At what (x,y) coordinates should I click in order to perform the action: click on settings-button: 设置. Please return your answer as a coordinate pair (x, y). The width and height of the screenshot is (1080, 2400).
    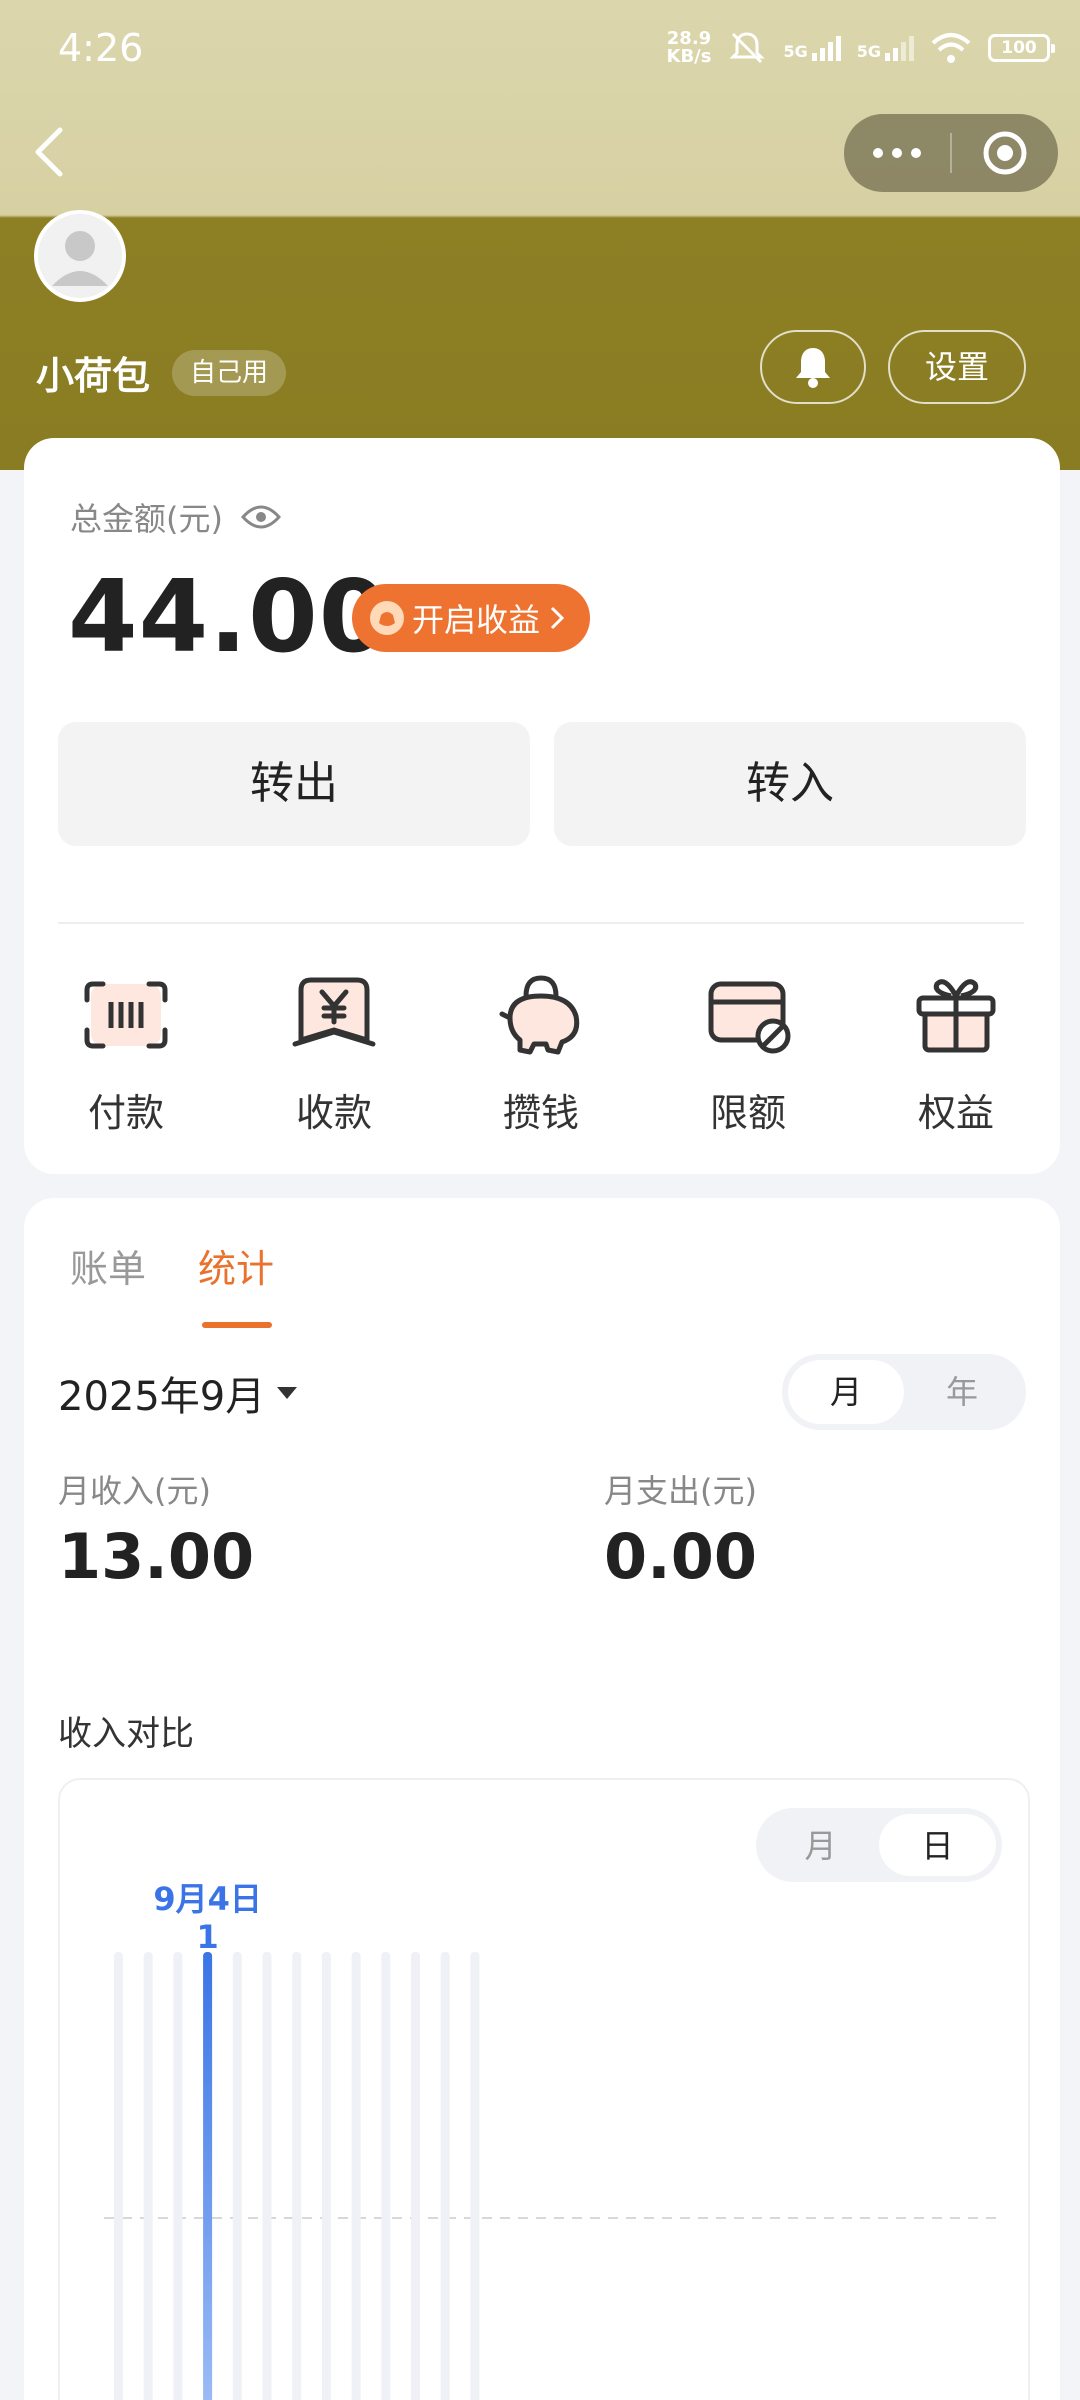
    Looking at the image, I should click on (957, 367).